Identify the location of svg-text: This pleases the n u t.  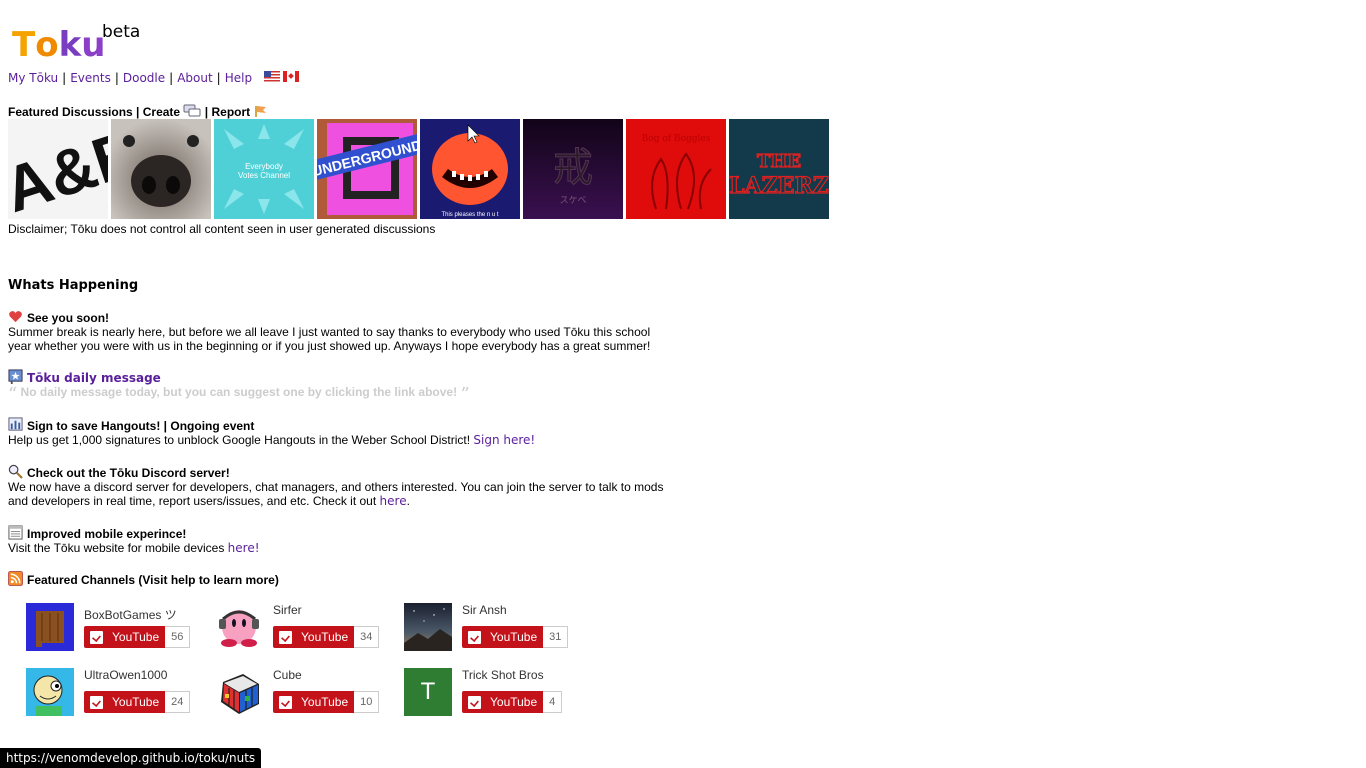
(469, 215).